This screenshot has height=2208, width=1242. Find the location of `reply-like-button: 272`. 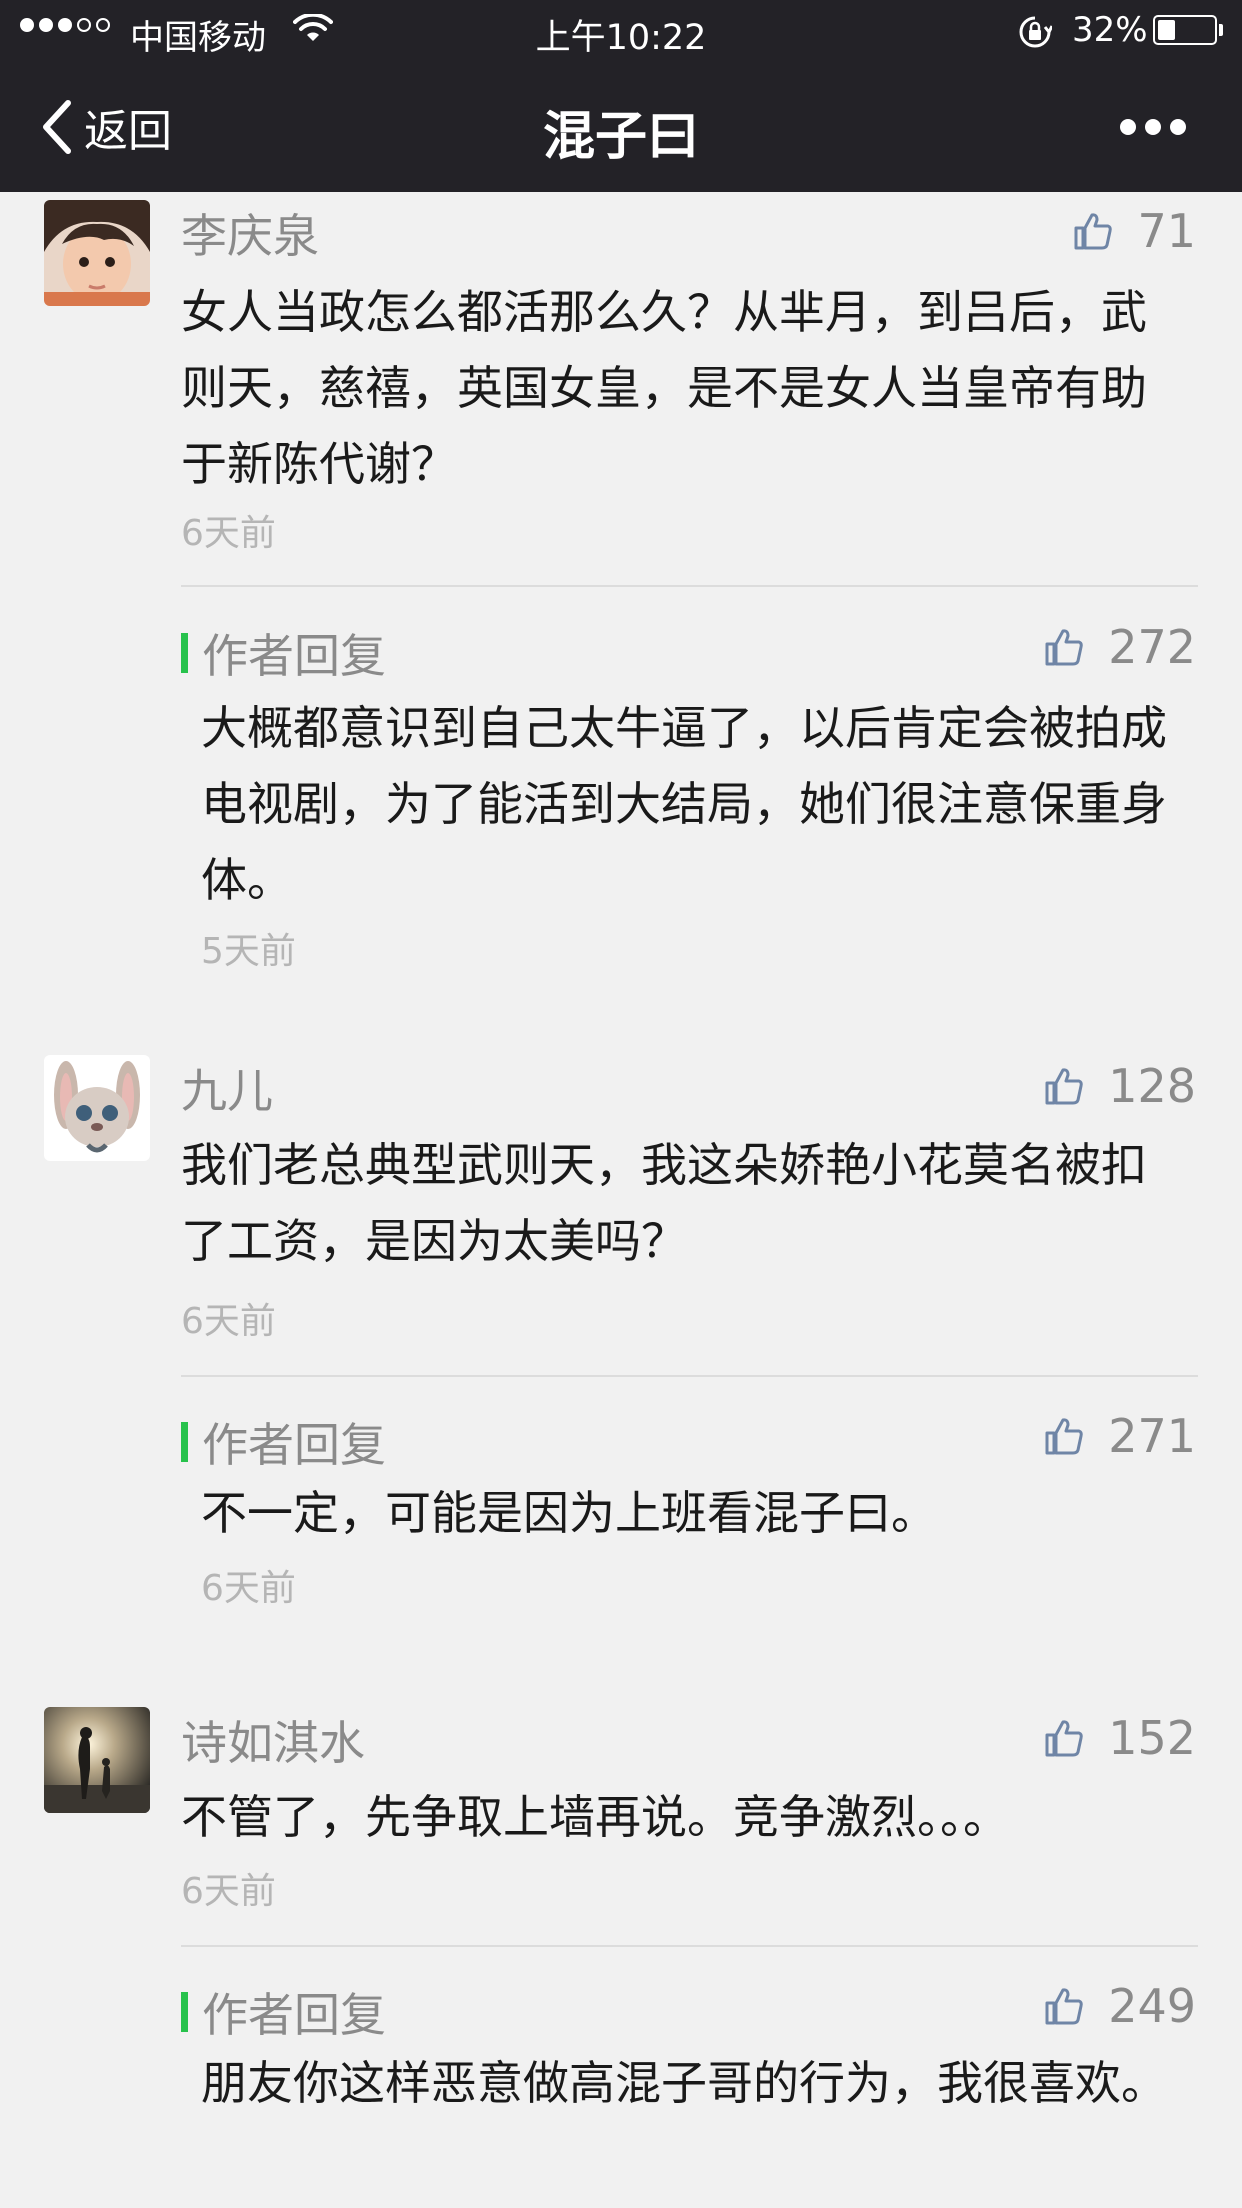

reply-like-button: 272 is located at coordinates (1120, 647).